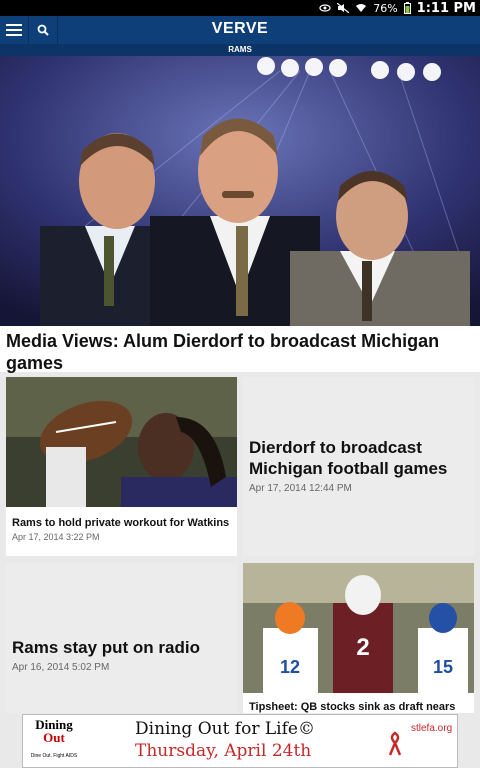 The height and width of the screenshot is (768, 480). Describe the element at coordinates (446, 8) in the screenshot. I see `clock: 1:11 PM` at that location.